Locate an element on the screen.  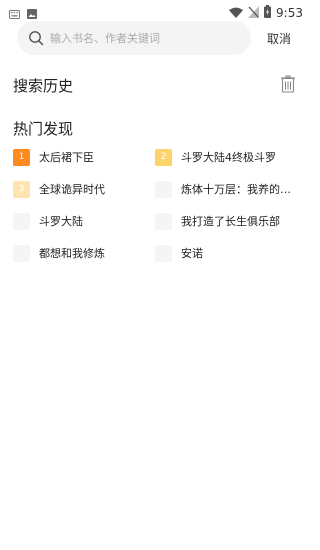
hot-item: 2 斗罗大陆4终极斗罗 is located at coordinates (215, 157).